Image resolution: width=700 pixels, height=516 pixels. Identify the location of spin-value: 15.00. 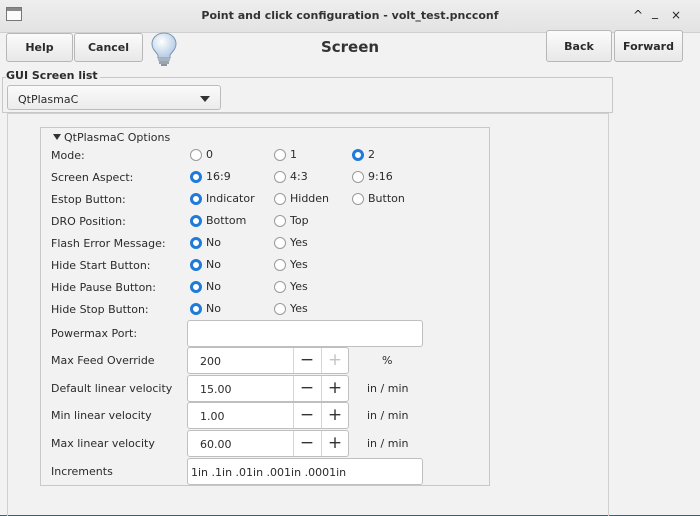
(216, 389).